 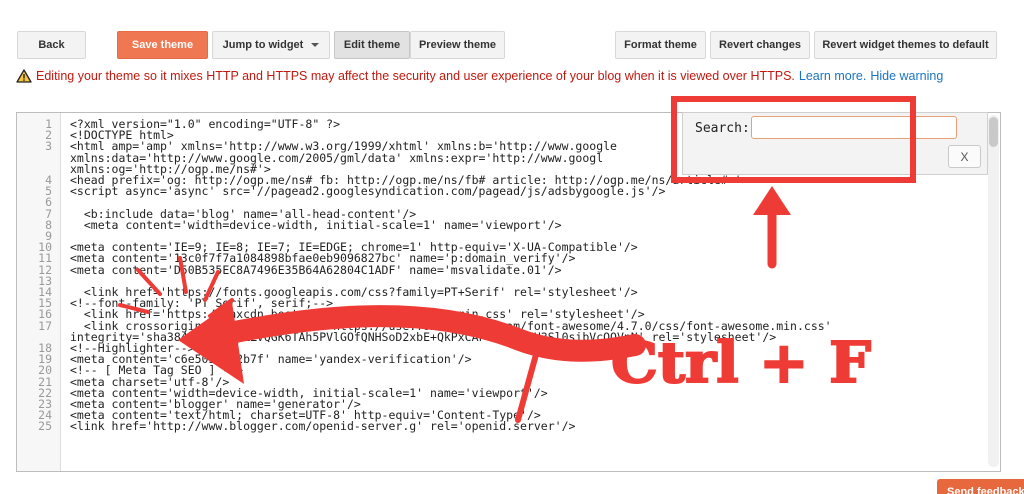 I want to click on line-number: 17, so click(x=45, y=325).